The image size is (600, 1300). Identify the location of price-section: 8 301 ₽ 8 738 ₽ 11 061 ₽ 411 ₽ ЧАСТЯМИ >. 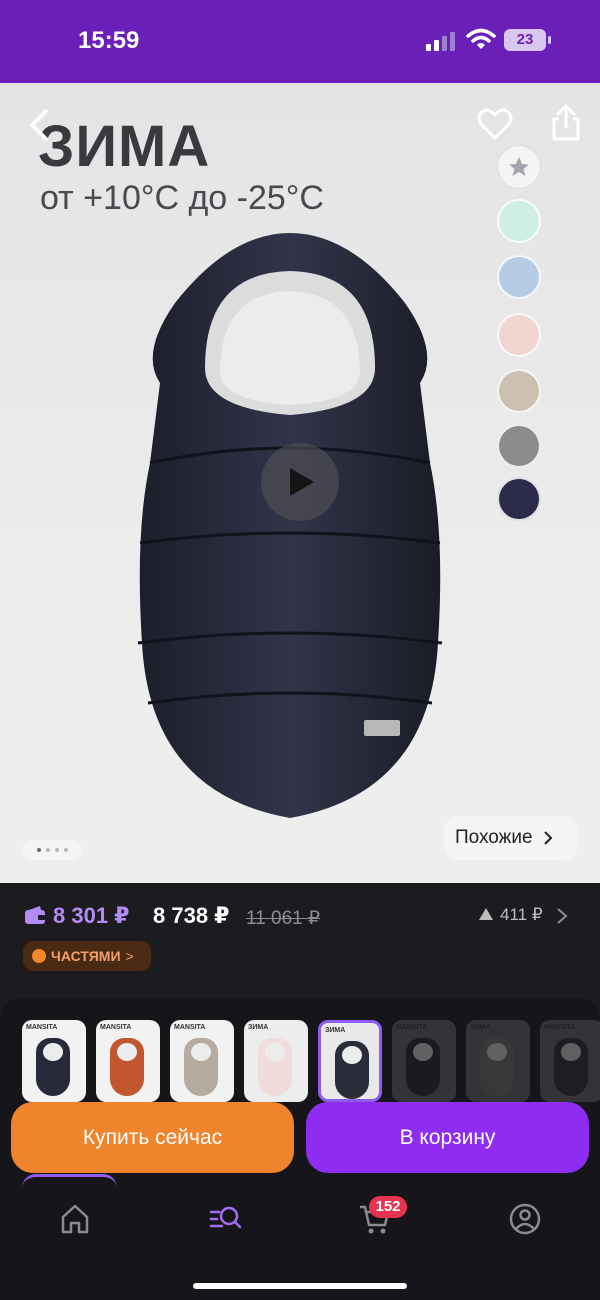
(300, 941).